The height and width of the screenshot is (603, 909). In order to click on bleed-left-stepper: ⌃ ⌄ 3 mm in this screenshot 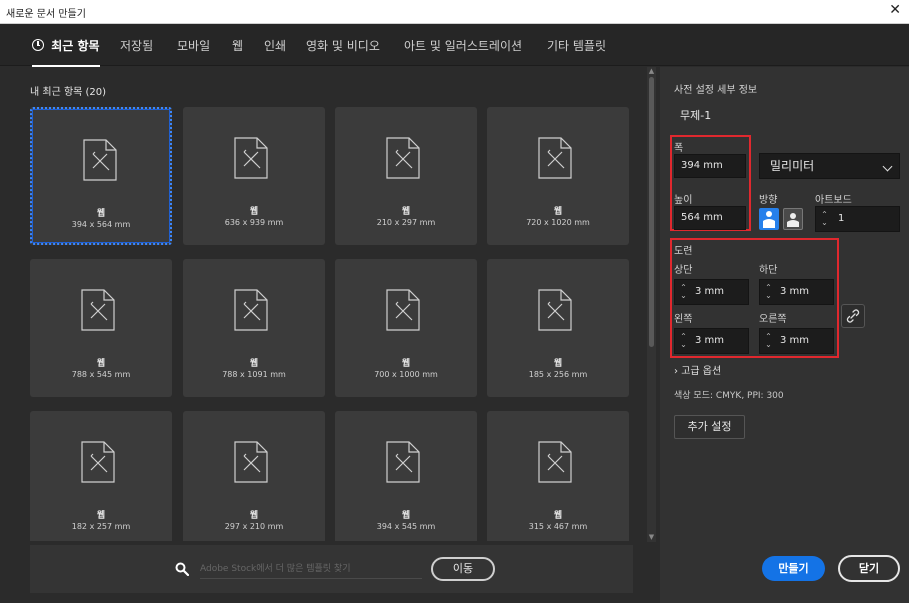, I will do `click(711, 341)`.